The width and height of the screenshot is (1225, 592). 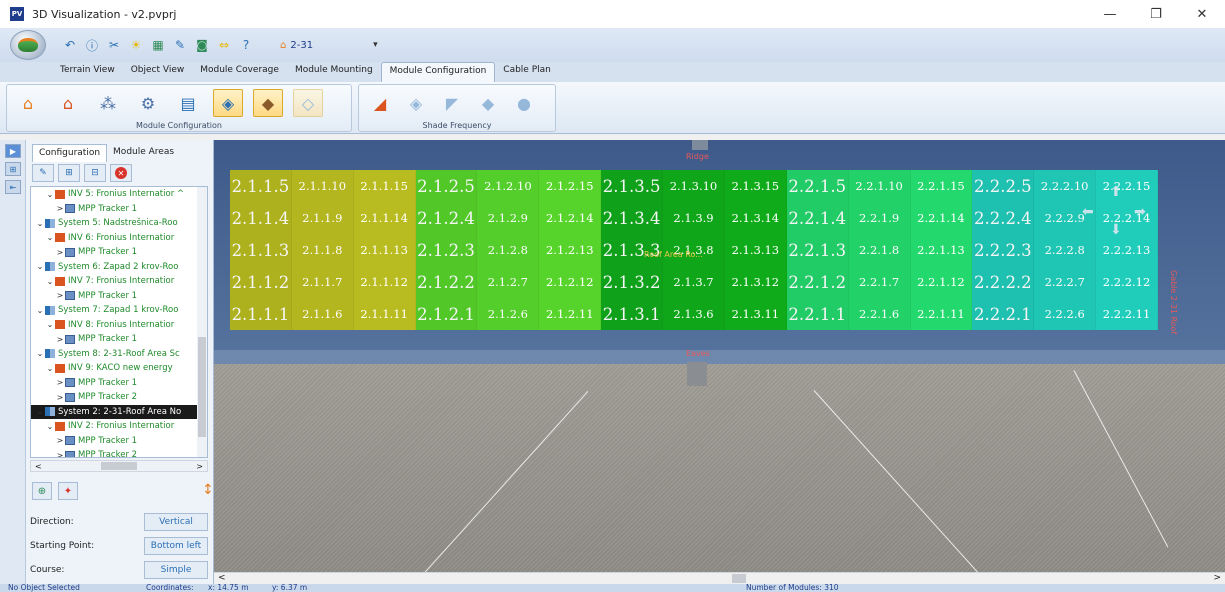 I want to click on tools-icon: ✂, so click(x=114, y=45).